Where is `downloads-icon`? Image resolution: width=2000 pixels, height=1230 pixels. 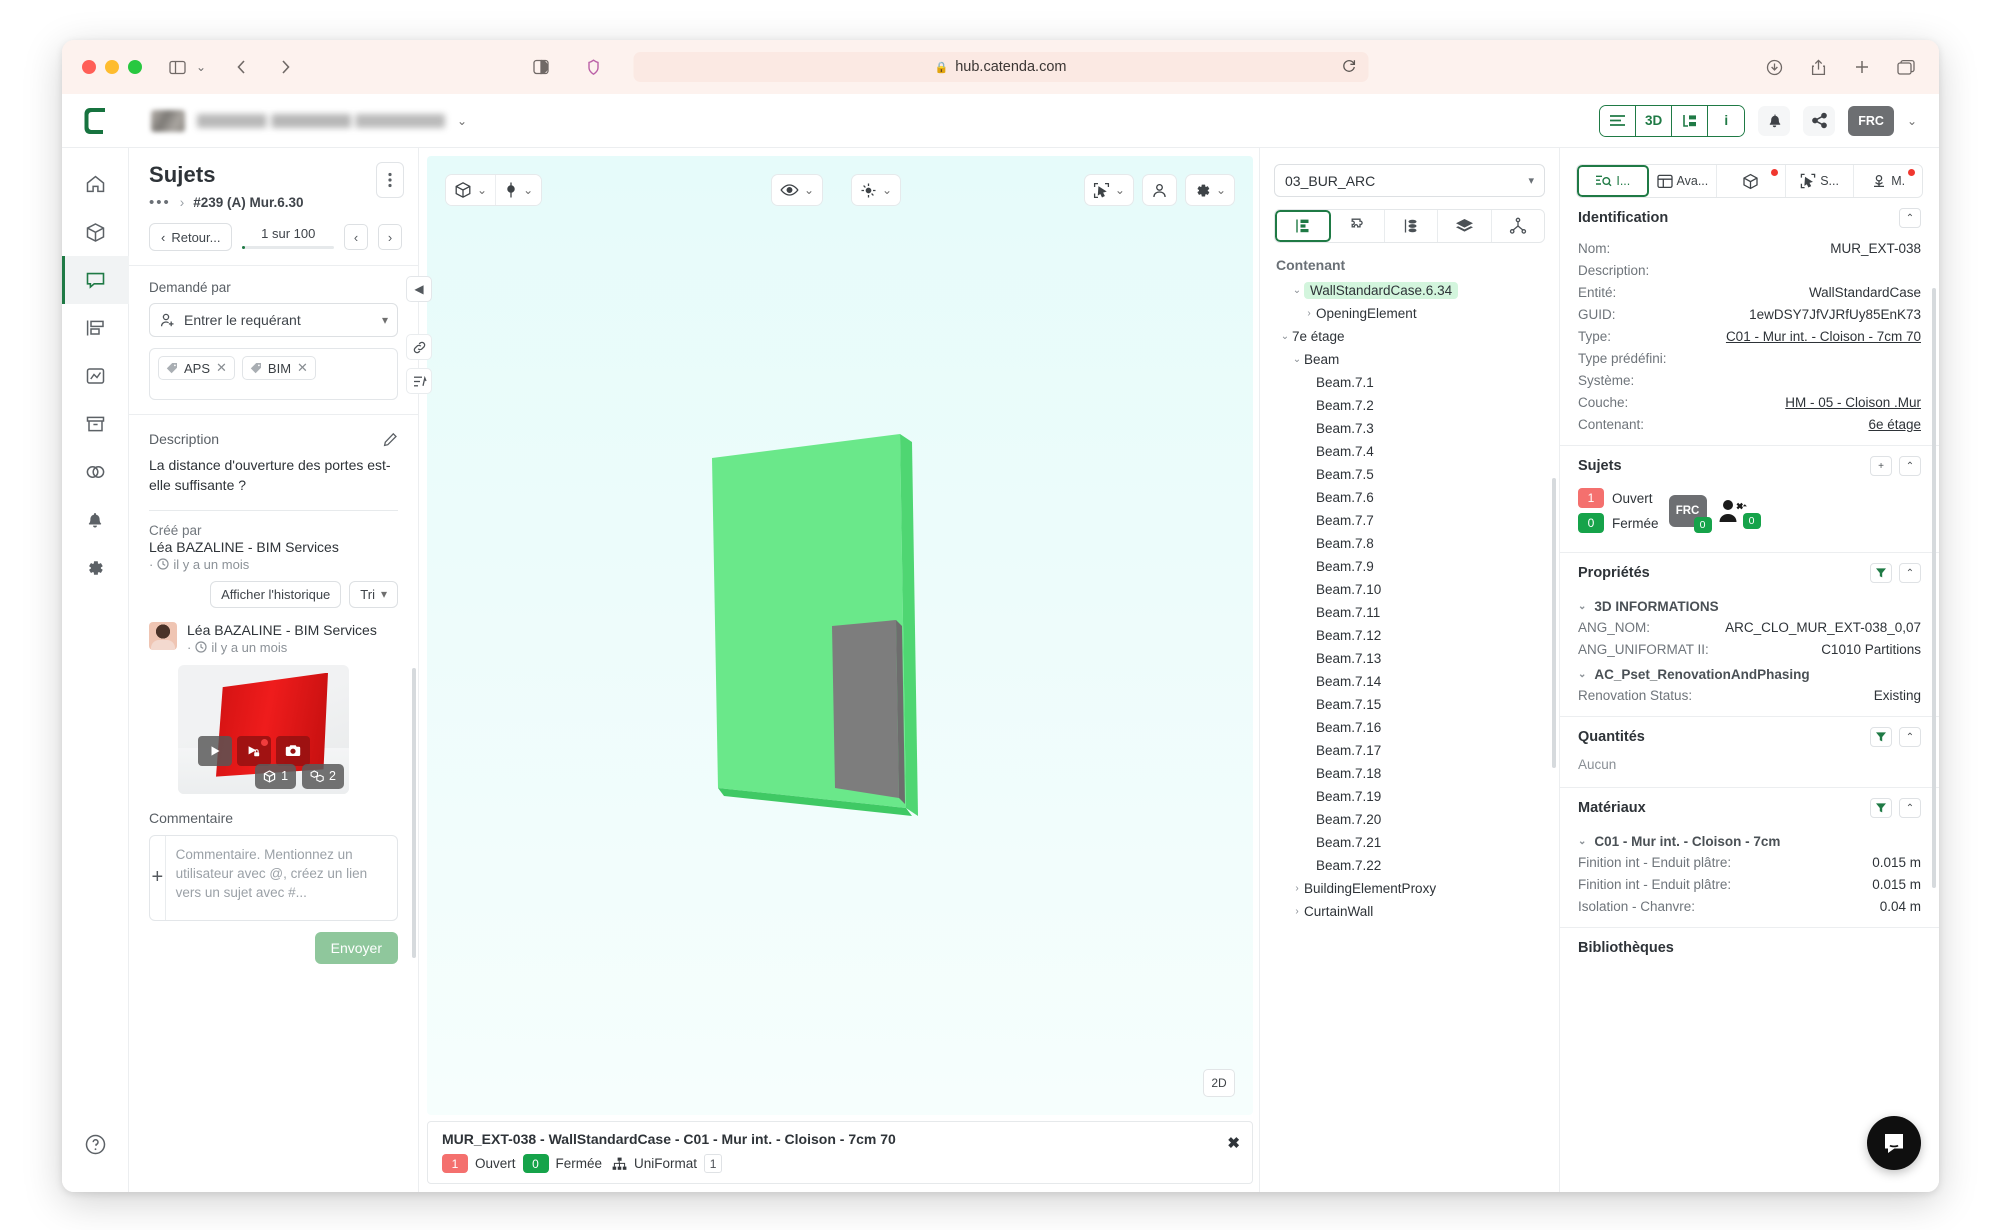
downloads-icon is located at coordinates (1774, 67).